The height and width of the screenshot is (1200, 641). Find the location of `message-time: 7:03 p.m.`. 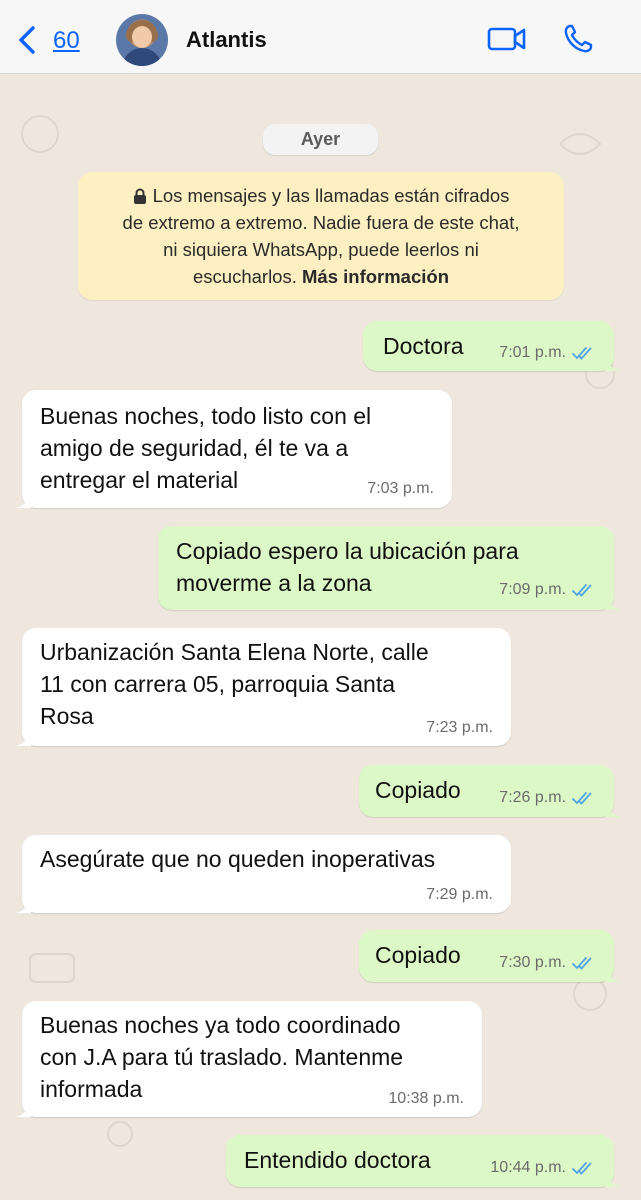

message-time: 7:03 p.m. is located at coordinates (400, 488).